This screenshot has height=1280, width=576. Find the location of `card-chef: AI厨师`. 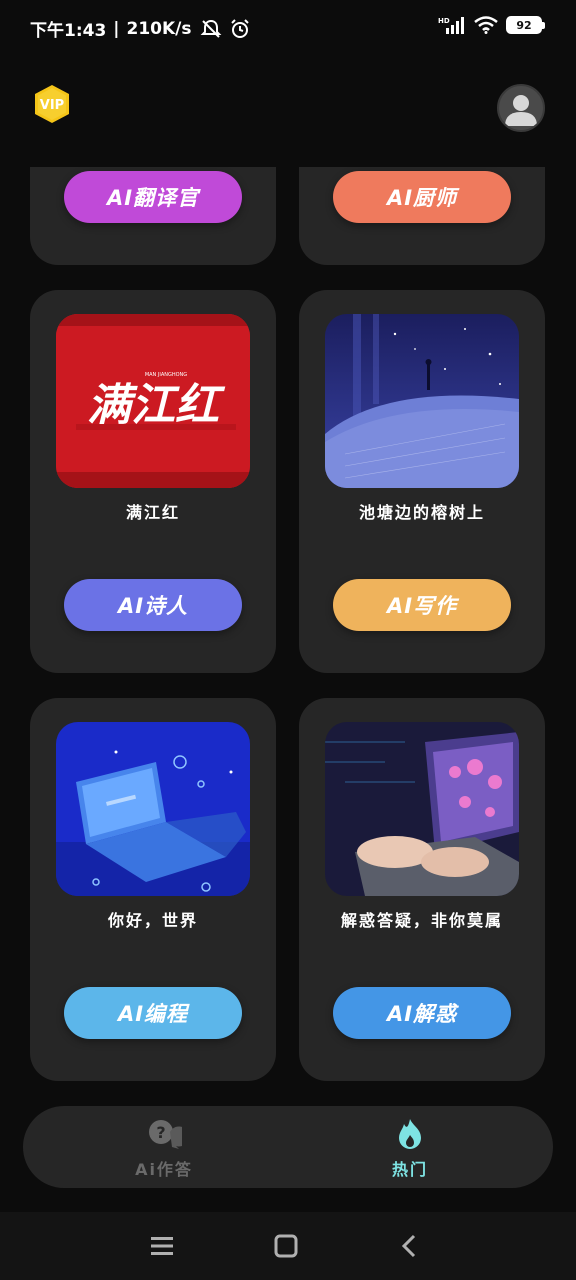

card-chef: AI厨师 is located at coordinates (422, 216).